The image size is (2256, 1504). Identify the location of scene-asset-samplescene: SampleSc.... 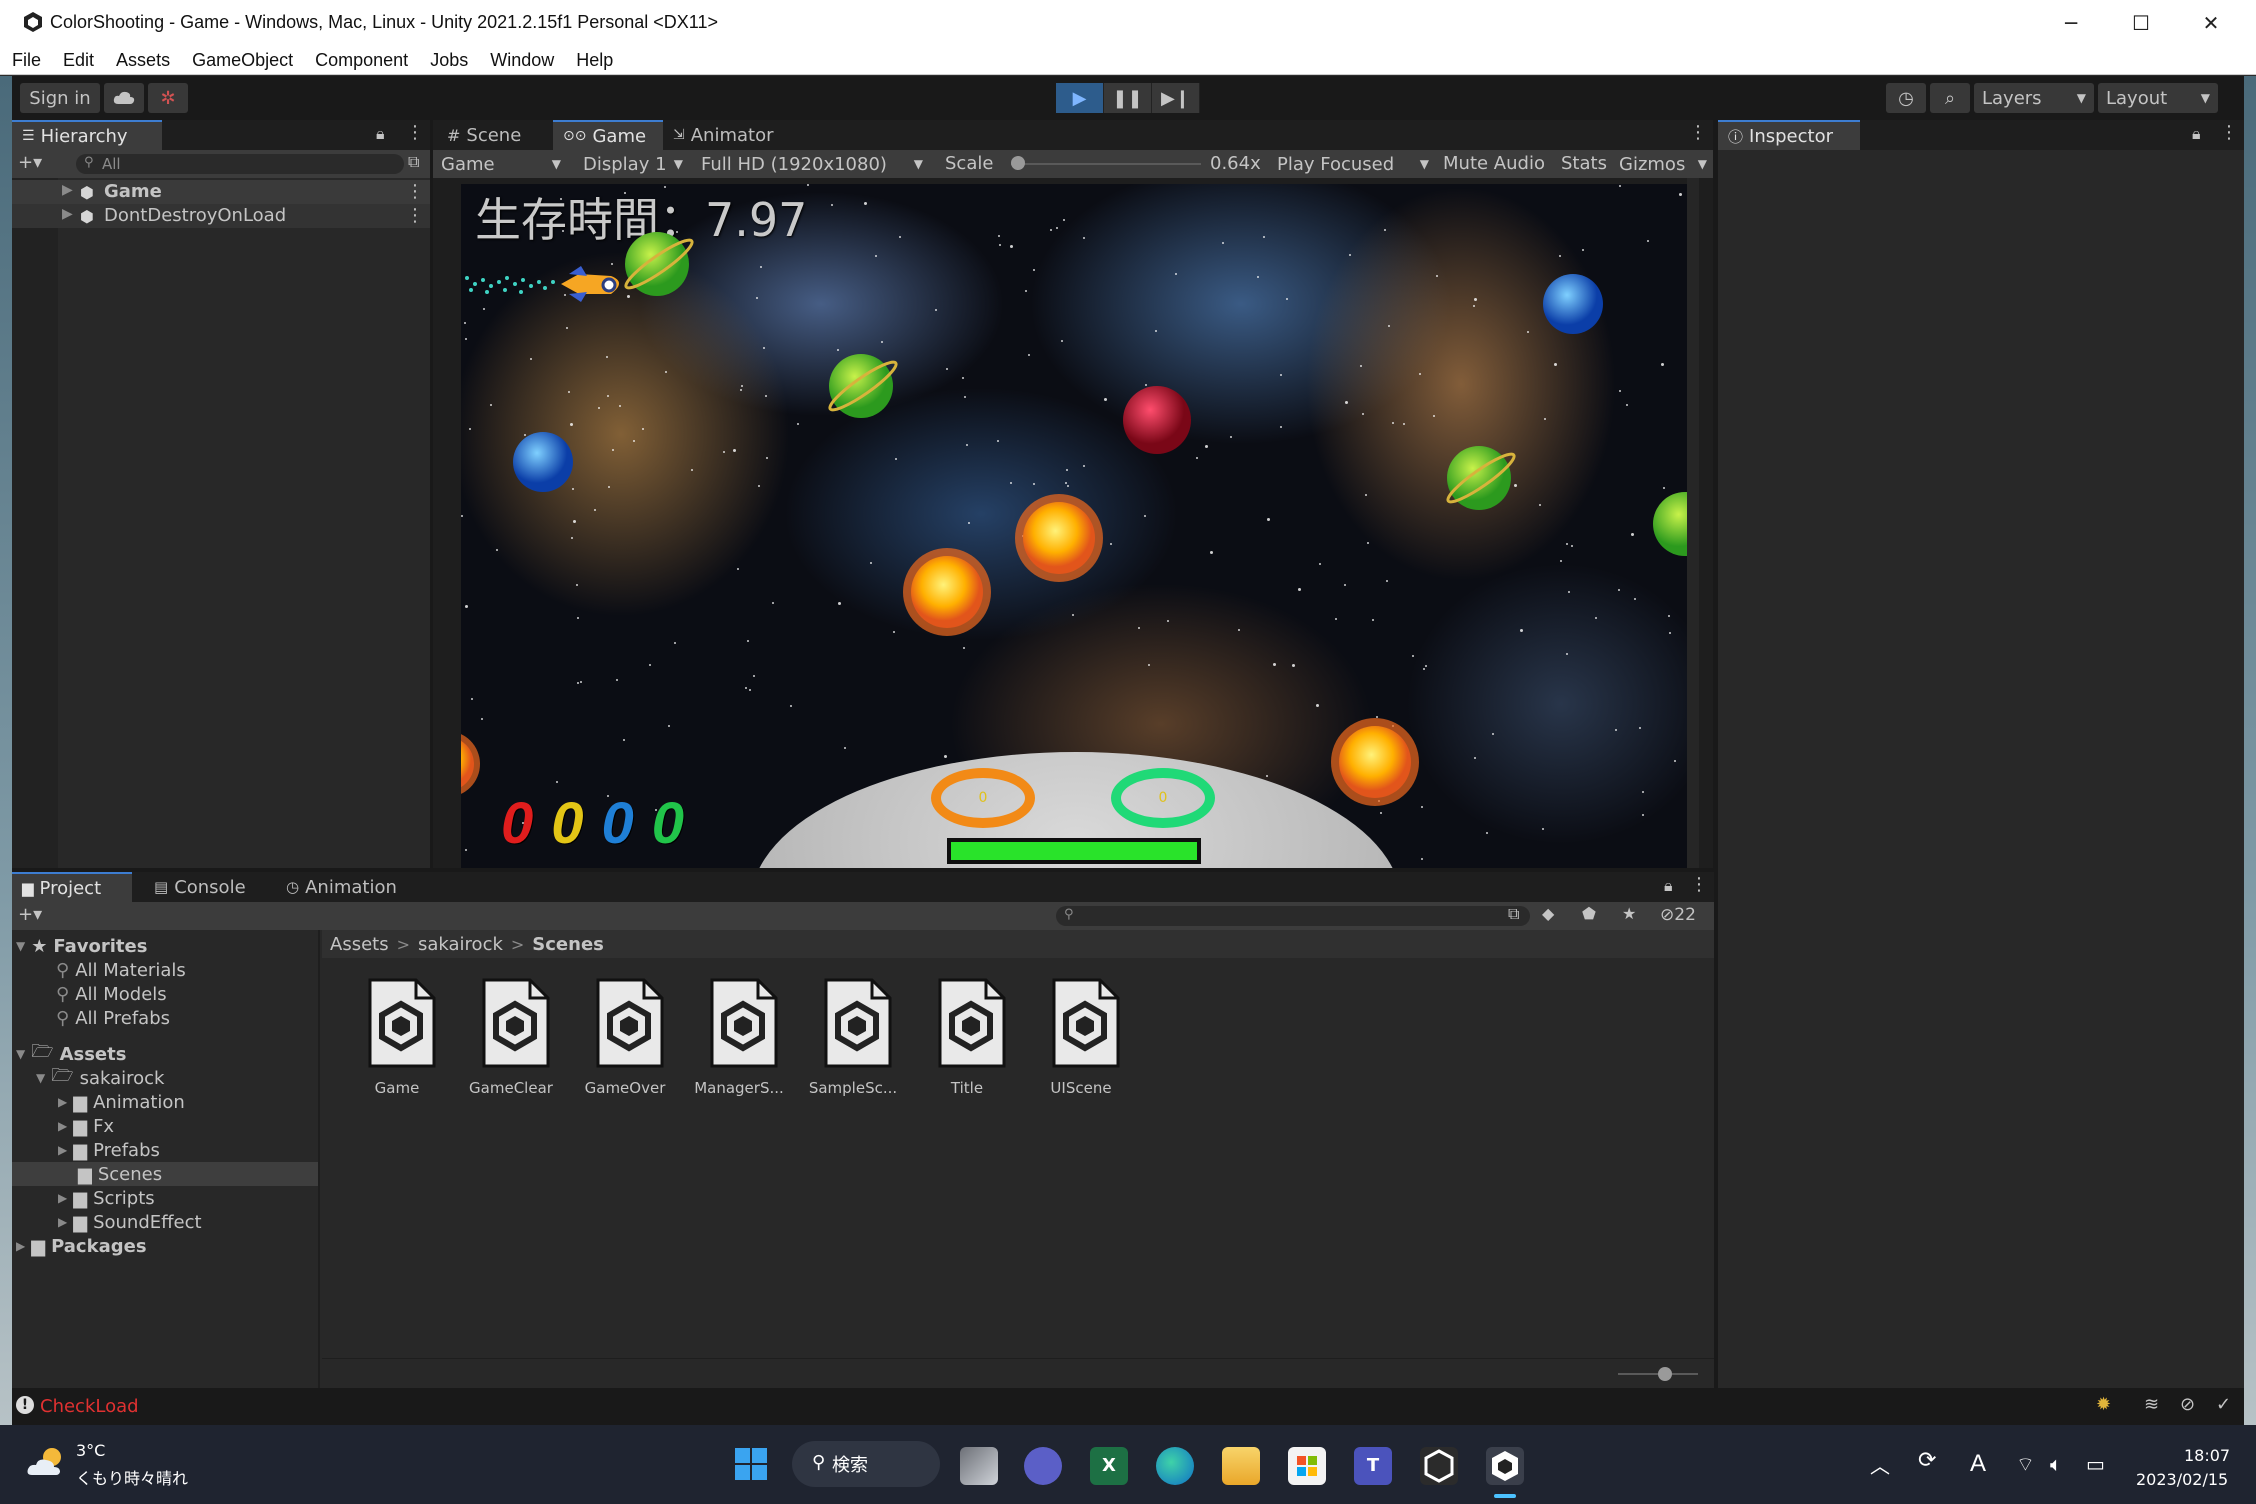
(848, 1038).